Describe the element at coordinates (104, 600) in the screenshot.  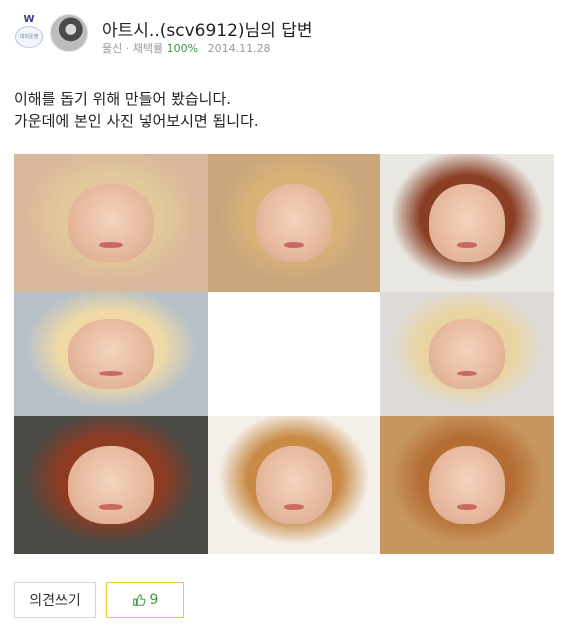
I see `answer-actions: 의견쓰기 9` at that location.